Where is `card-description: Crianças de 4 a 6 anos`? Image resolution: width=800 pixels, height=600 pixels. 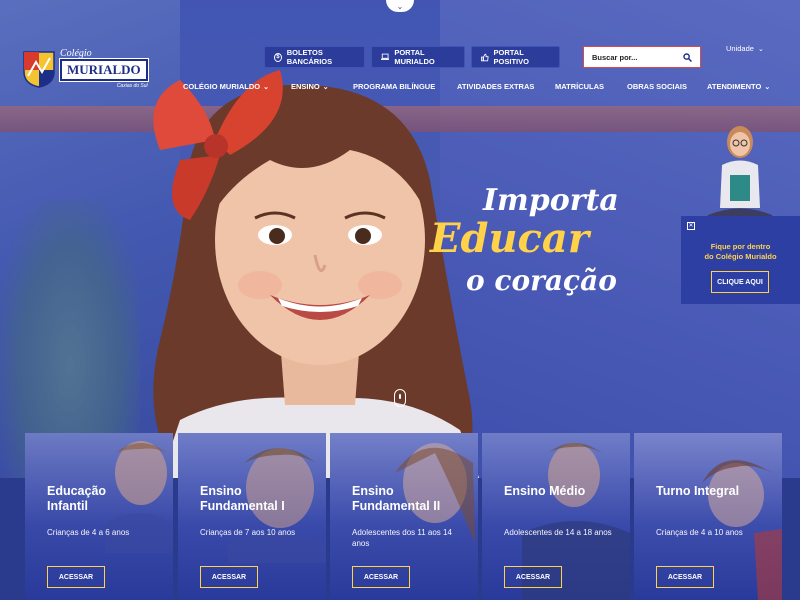 card-description: Crianças de 4 a 6 anos is located at coordinates (88, 532).